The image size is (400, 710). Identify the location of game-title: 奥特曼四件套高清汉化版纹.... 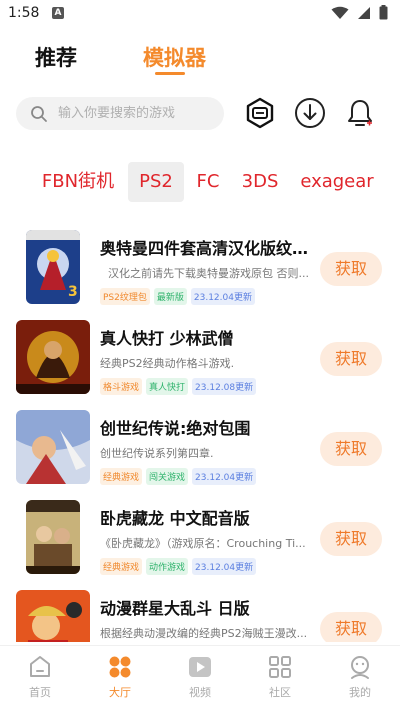
(205, 248).